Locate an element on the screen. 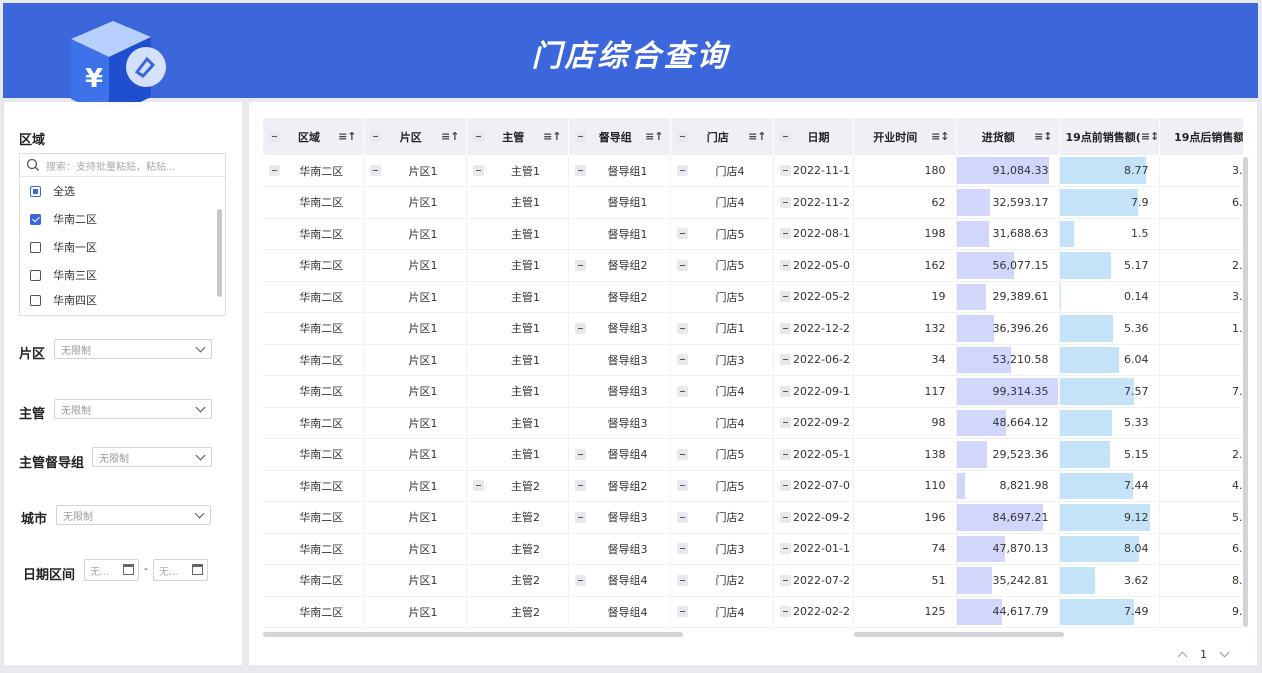 This screenshot has width=1262, height=673. column-header-store: 门店 ≡↑ is located at coordinates (722, 136).